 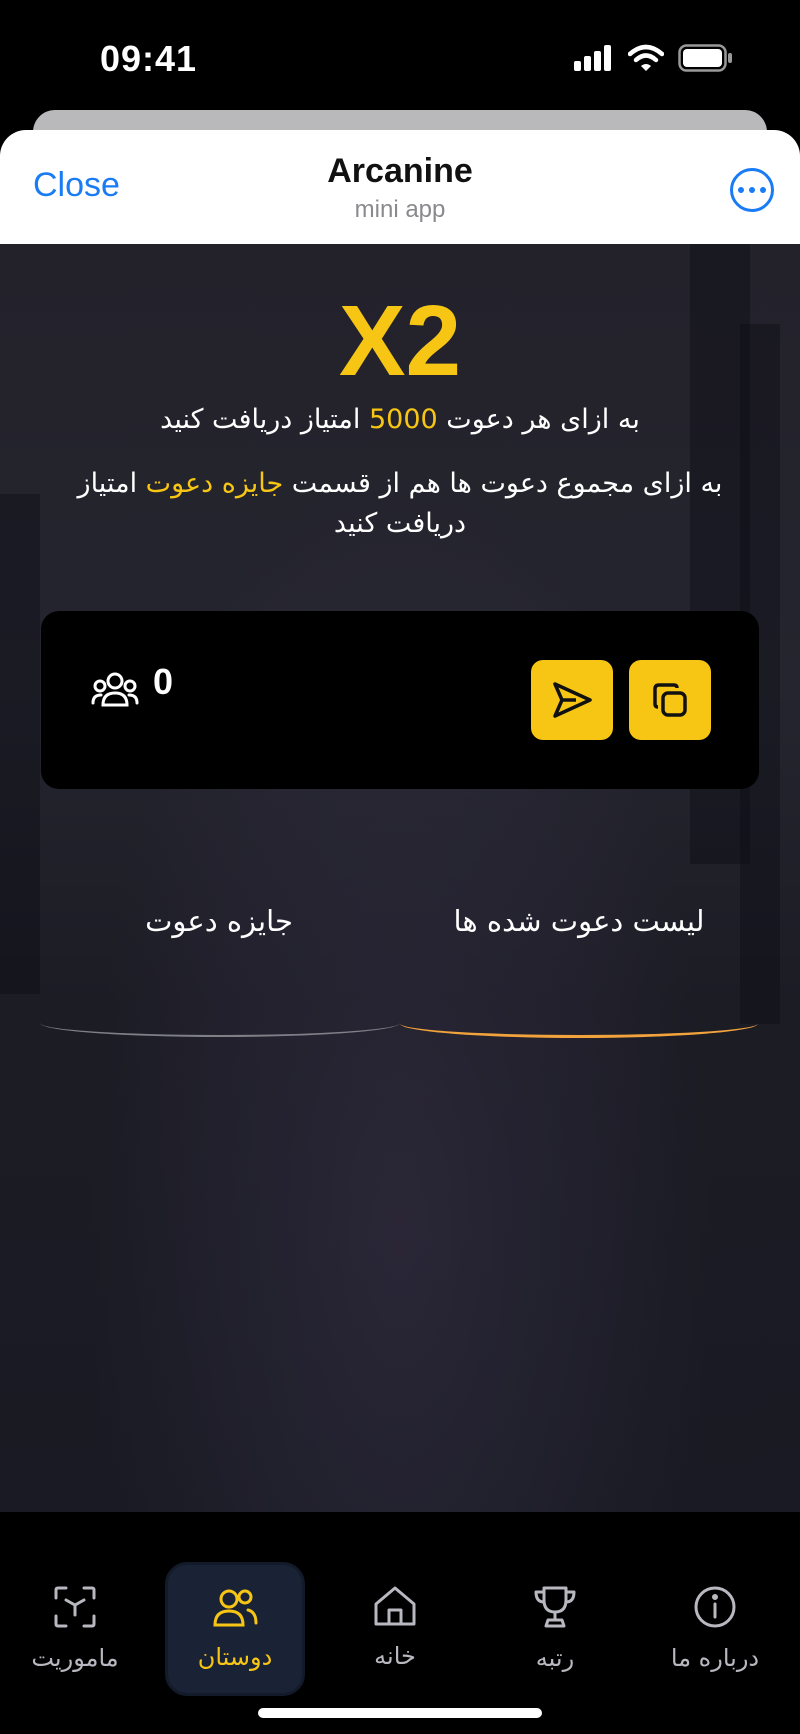 What do you see at coordinates (579, 921) in the screenshot?
I see `tab-invited-list: لیست دعوت شده ها` at bounding box center [579, 921].